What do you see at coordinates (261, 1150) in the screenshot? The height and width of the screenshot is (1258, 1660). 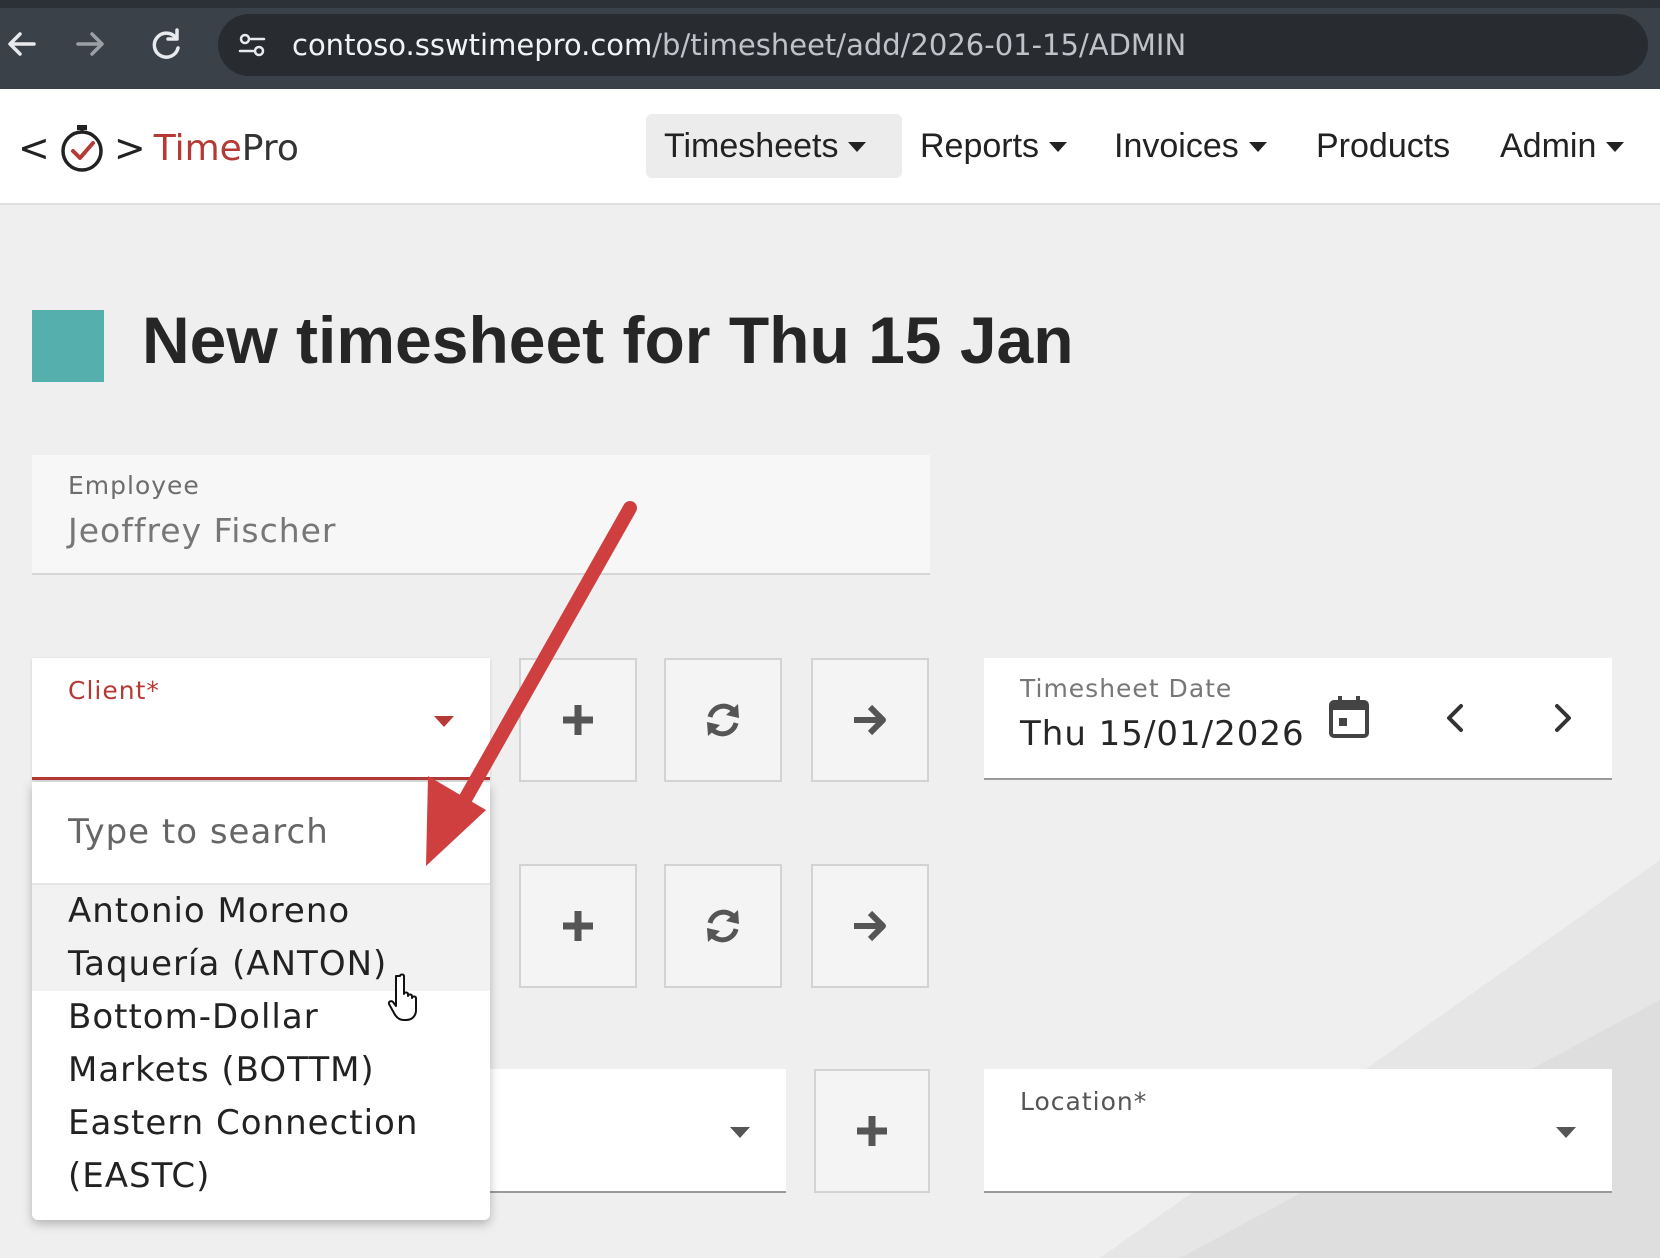 I see `client-option: Eastern Connection (EASTC)` at bounding box center [261, 1150].